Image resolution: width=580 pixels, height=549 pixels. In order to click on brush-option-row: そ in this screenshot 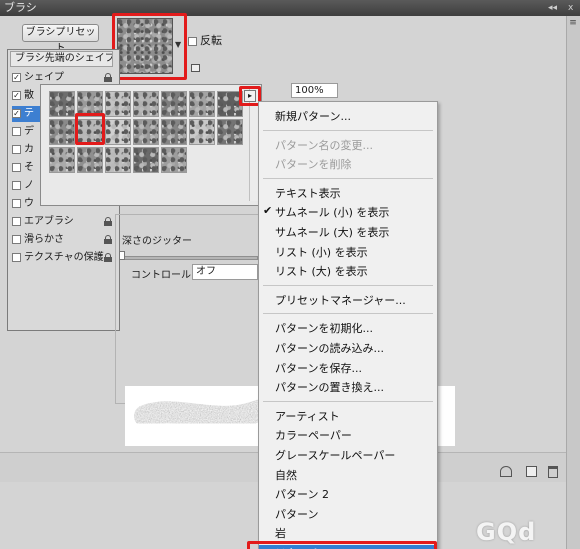, I will do `click(23, 168)`.